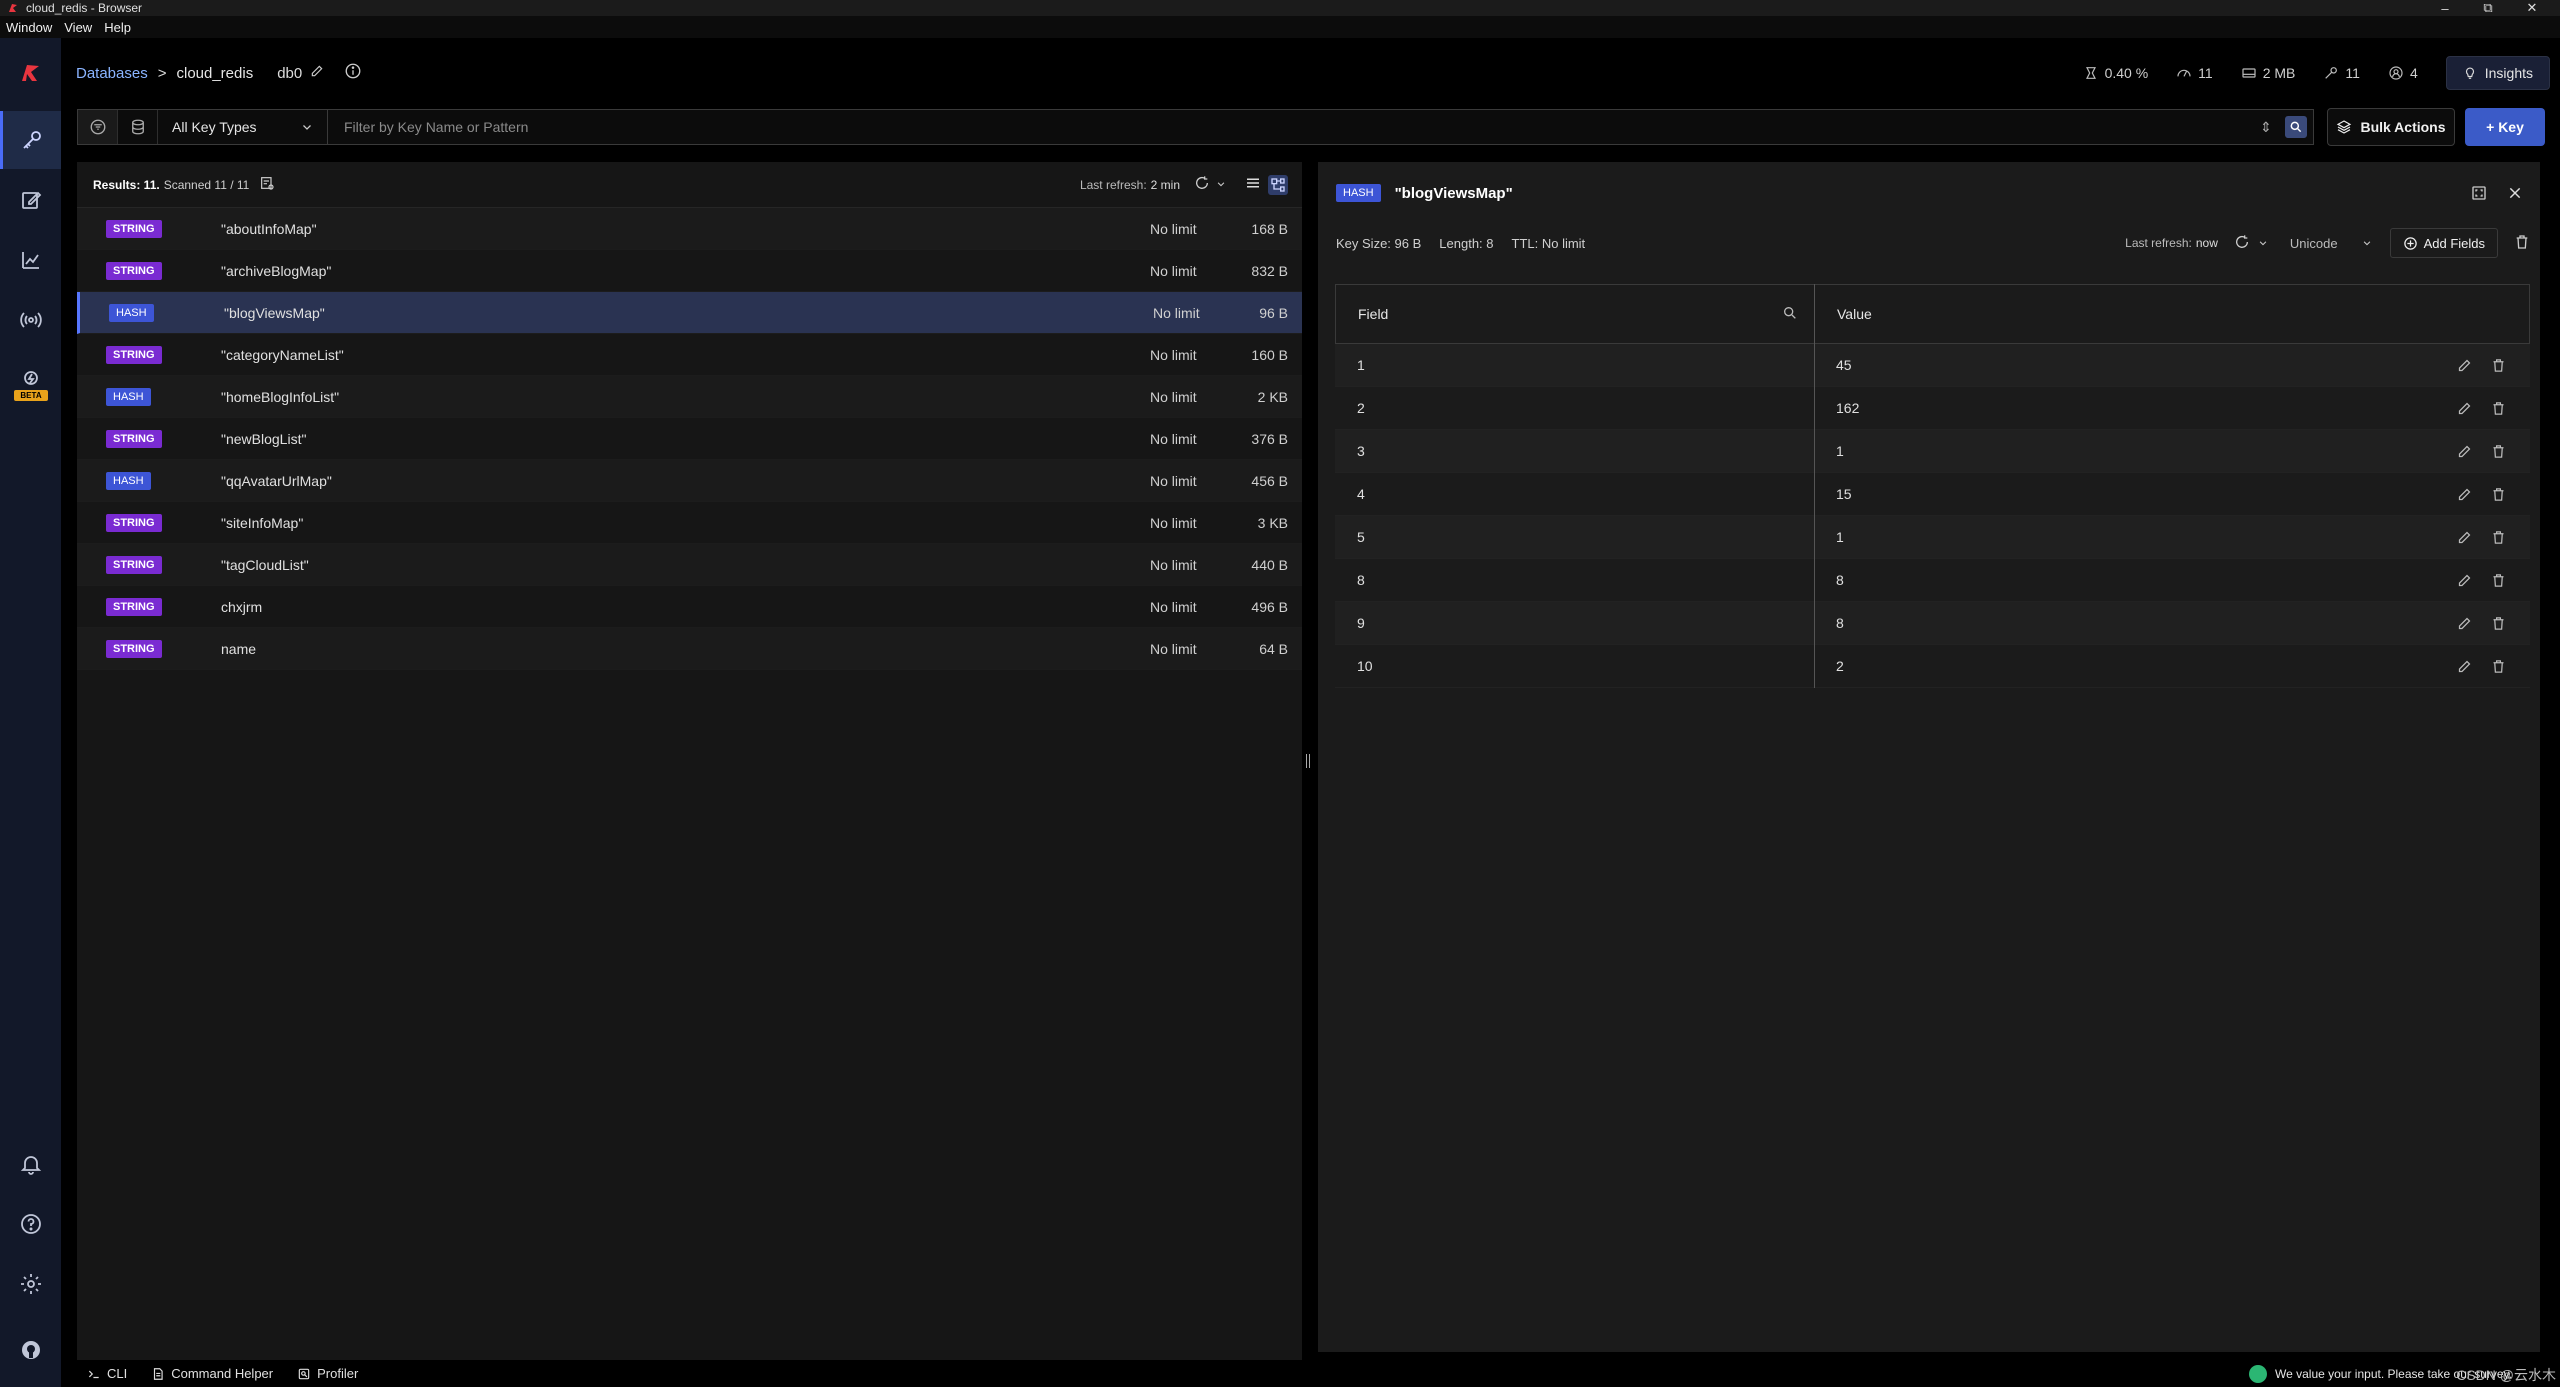 The width and height of the screenshot is (2560, 1387). Describe the element at coordinates (2090, 73) in the screenshot. I see `cpu-icon` at that location.